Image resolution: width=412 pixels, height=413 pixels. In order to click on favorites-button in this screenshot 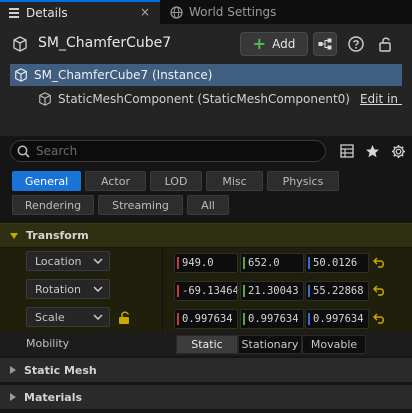, I will do `click(372, 151)`.